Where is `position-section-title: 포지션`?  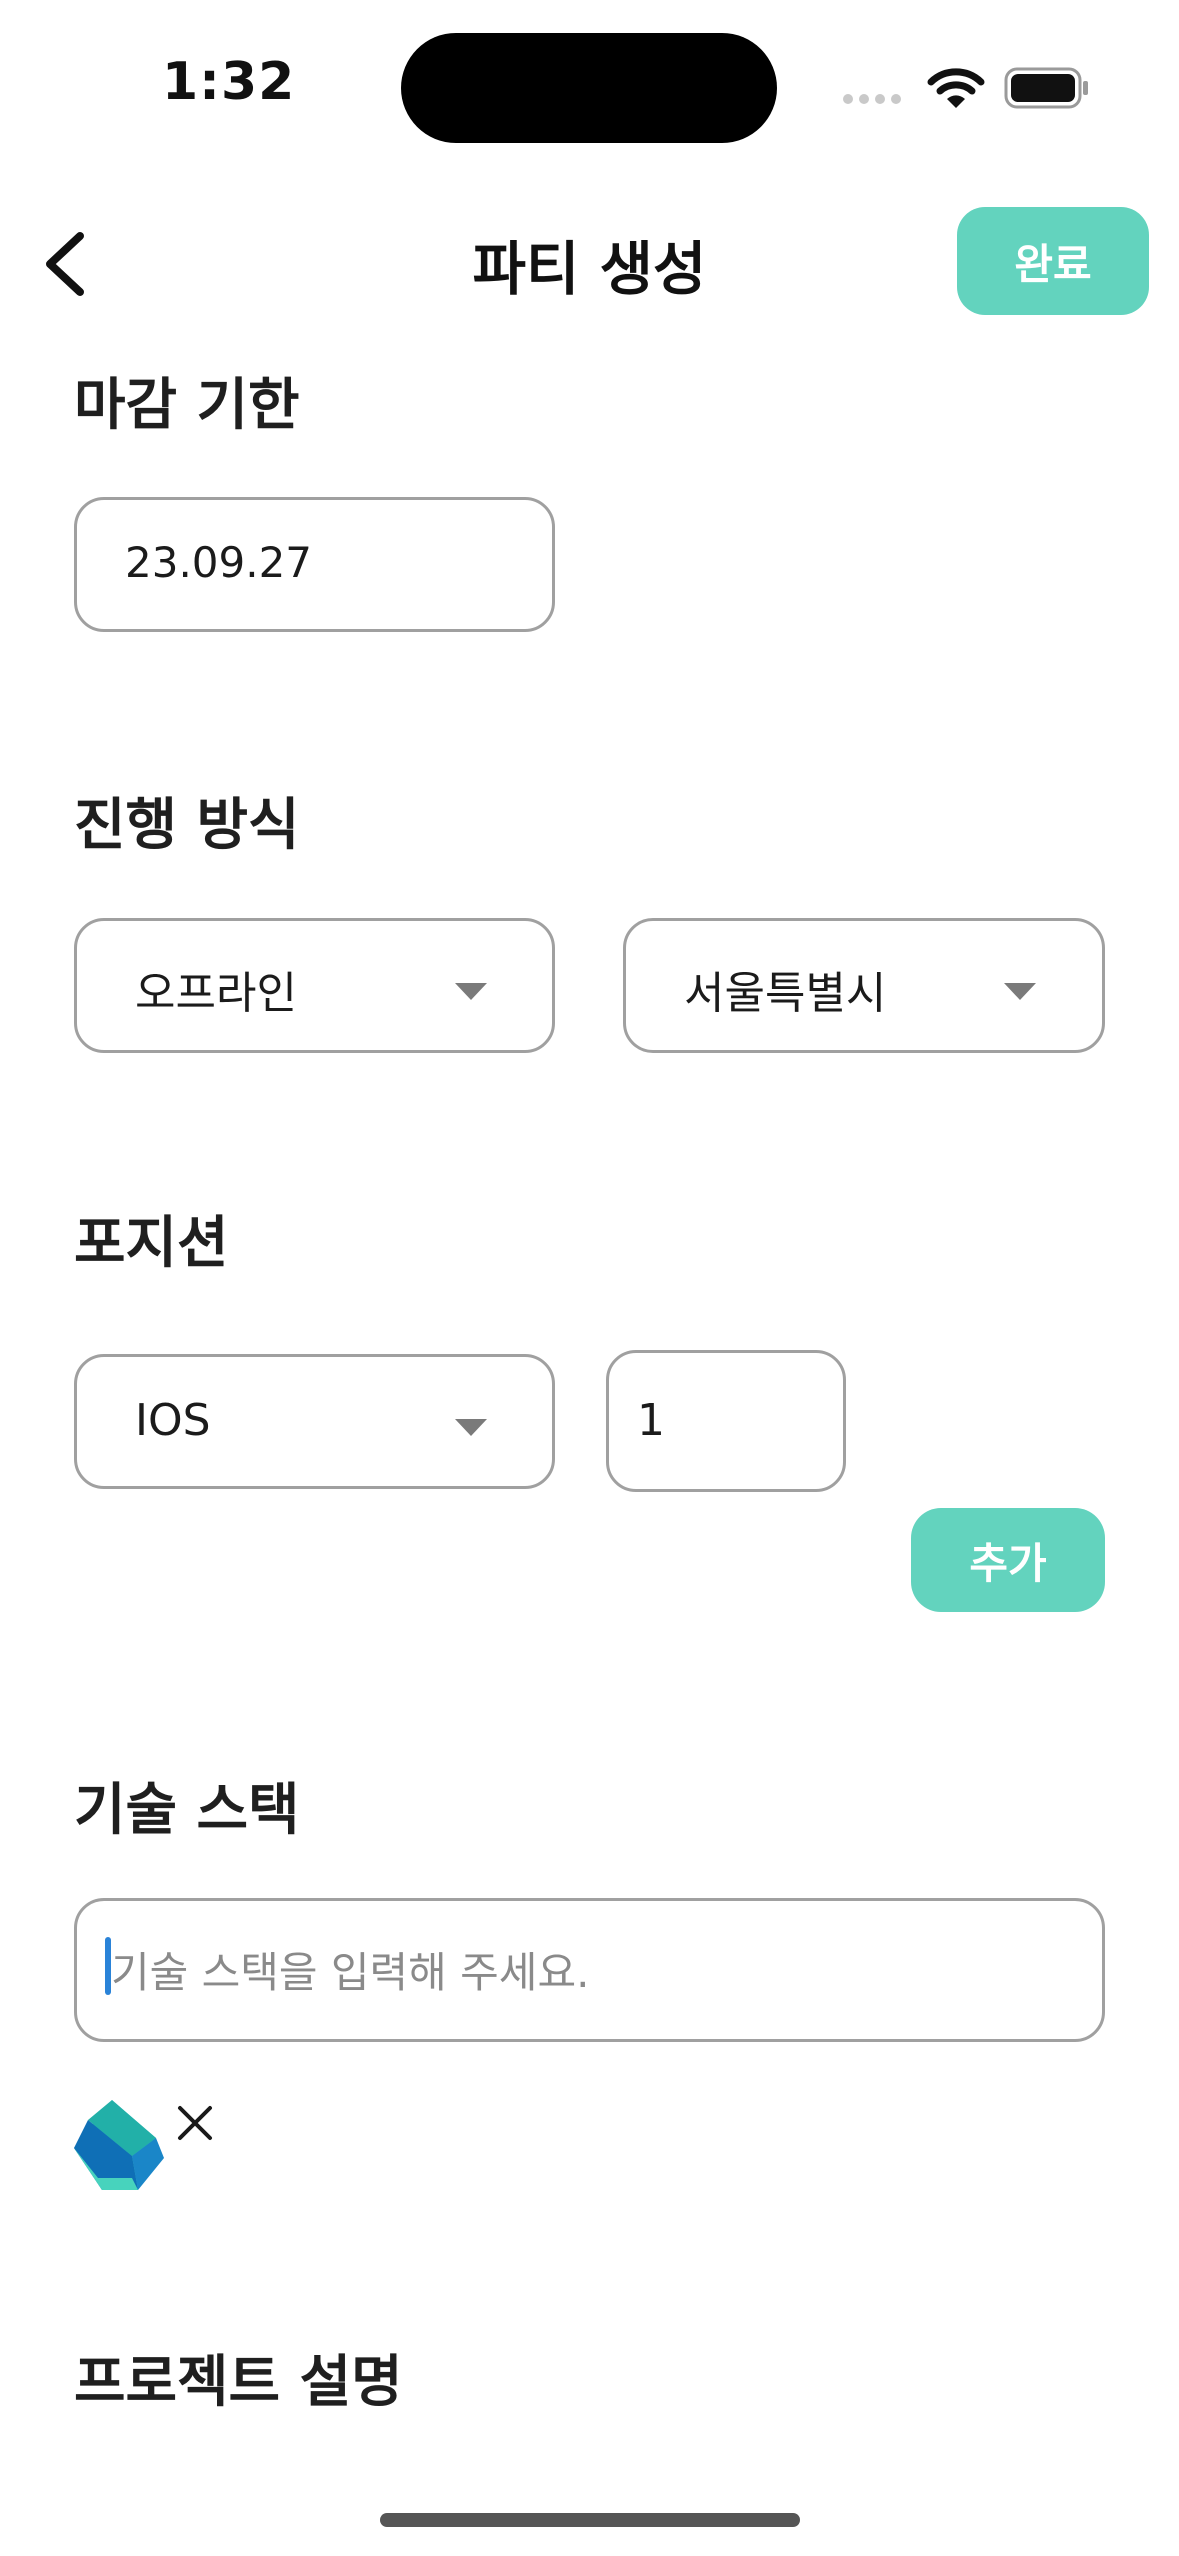 position-section-title: 포지션 is located at coordinates (151, 1243).